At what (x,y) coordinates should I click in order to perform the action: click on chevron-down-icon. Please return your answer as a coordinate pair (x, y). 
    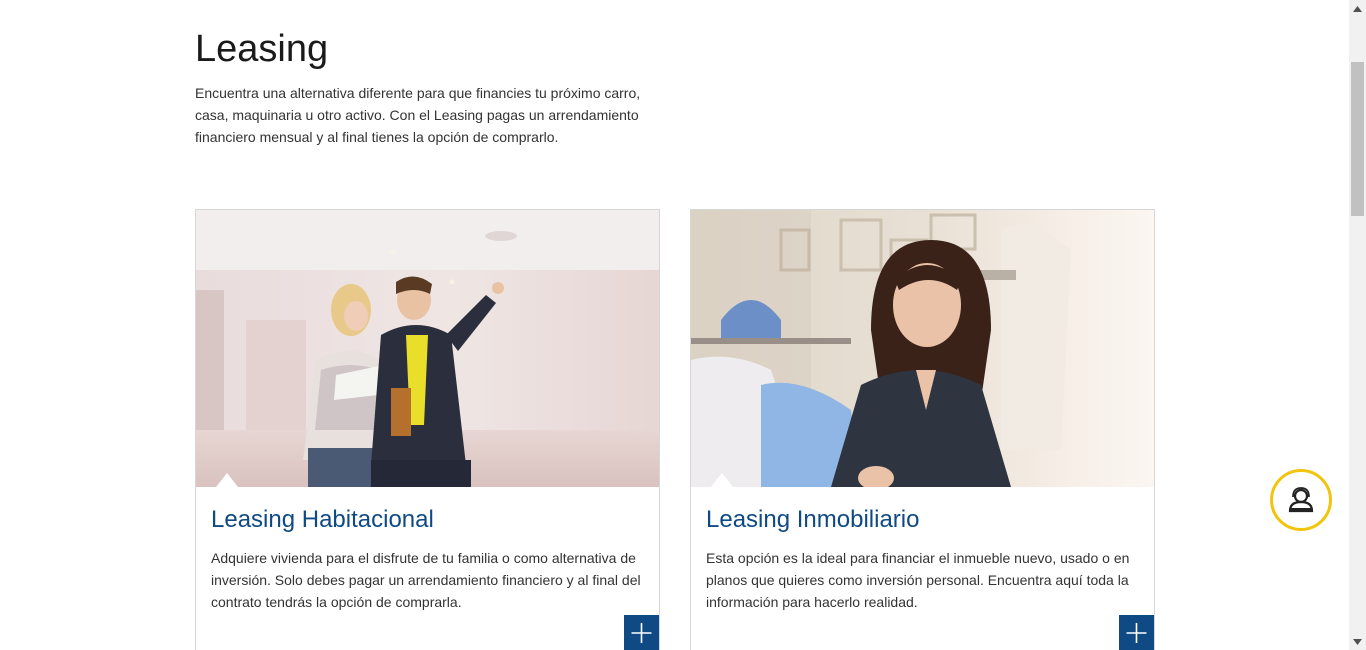
    Looking at the image, I should click on (1357, 641).